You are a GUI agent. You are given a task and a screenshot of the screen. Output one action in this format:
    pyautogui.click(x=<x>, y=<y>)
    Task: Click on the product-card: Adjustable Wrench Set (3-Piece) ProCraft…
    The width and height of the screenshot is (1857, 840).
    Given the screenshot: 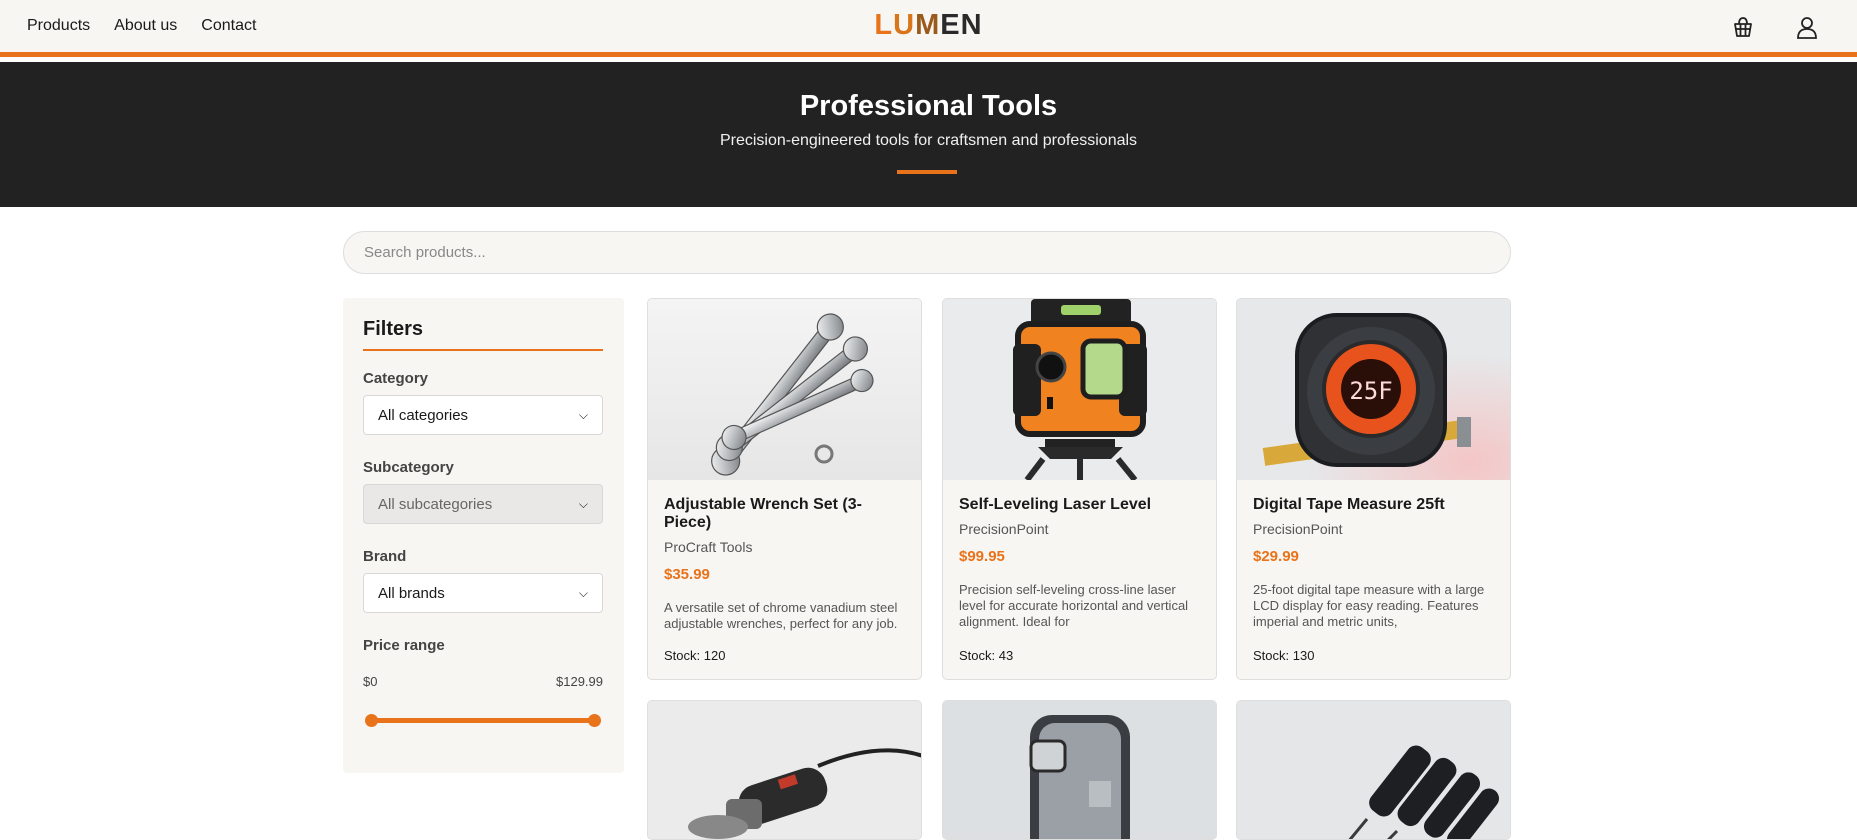 What is the action you would take?
    pyautogui.click(x=784, y=489)
    